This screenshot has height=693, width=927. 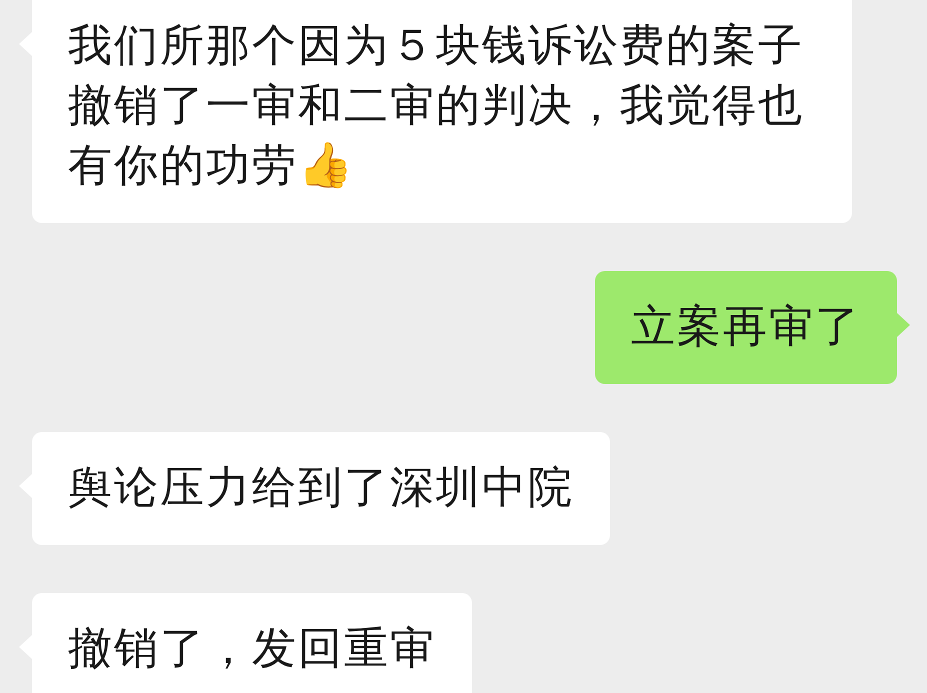 What do you see at coordinates (252, 648) in the screenshot?
I see `message-text: 撤销了，发回重审` at bounding box center [252, 648].